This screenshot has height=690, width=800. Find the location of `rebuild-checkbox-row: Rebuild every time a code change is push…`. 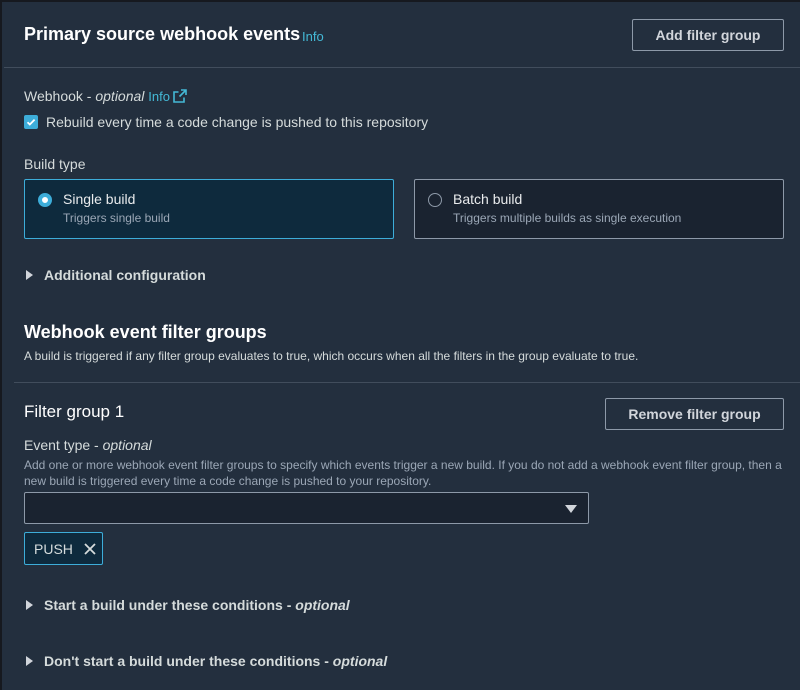

rebuild-checkbox-row: Rebuild every time a code change is push… is located at coordinates (226, 122).